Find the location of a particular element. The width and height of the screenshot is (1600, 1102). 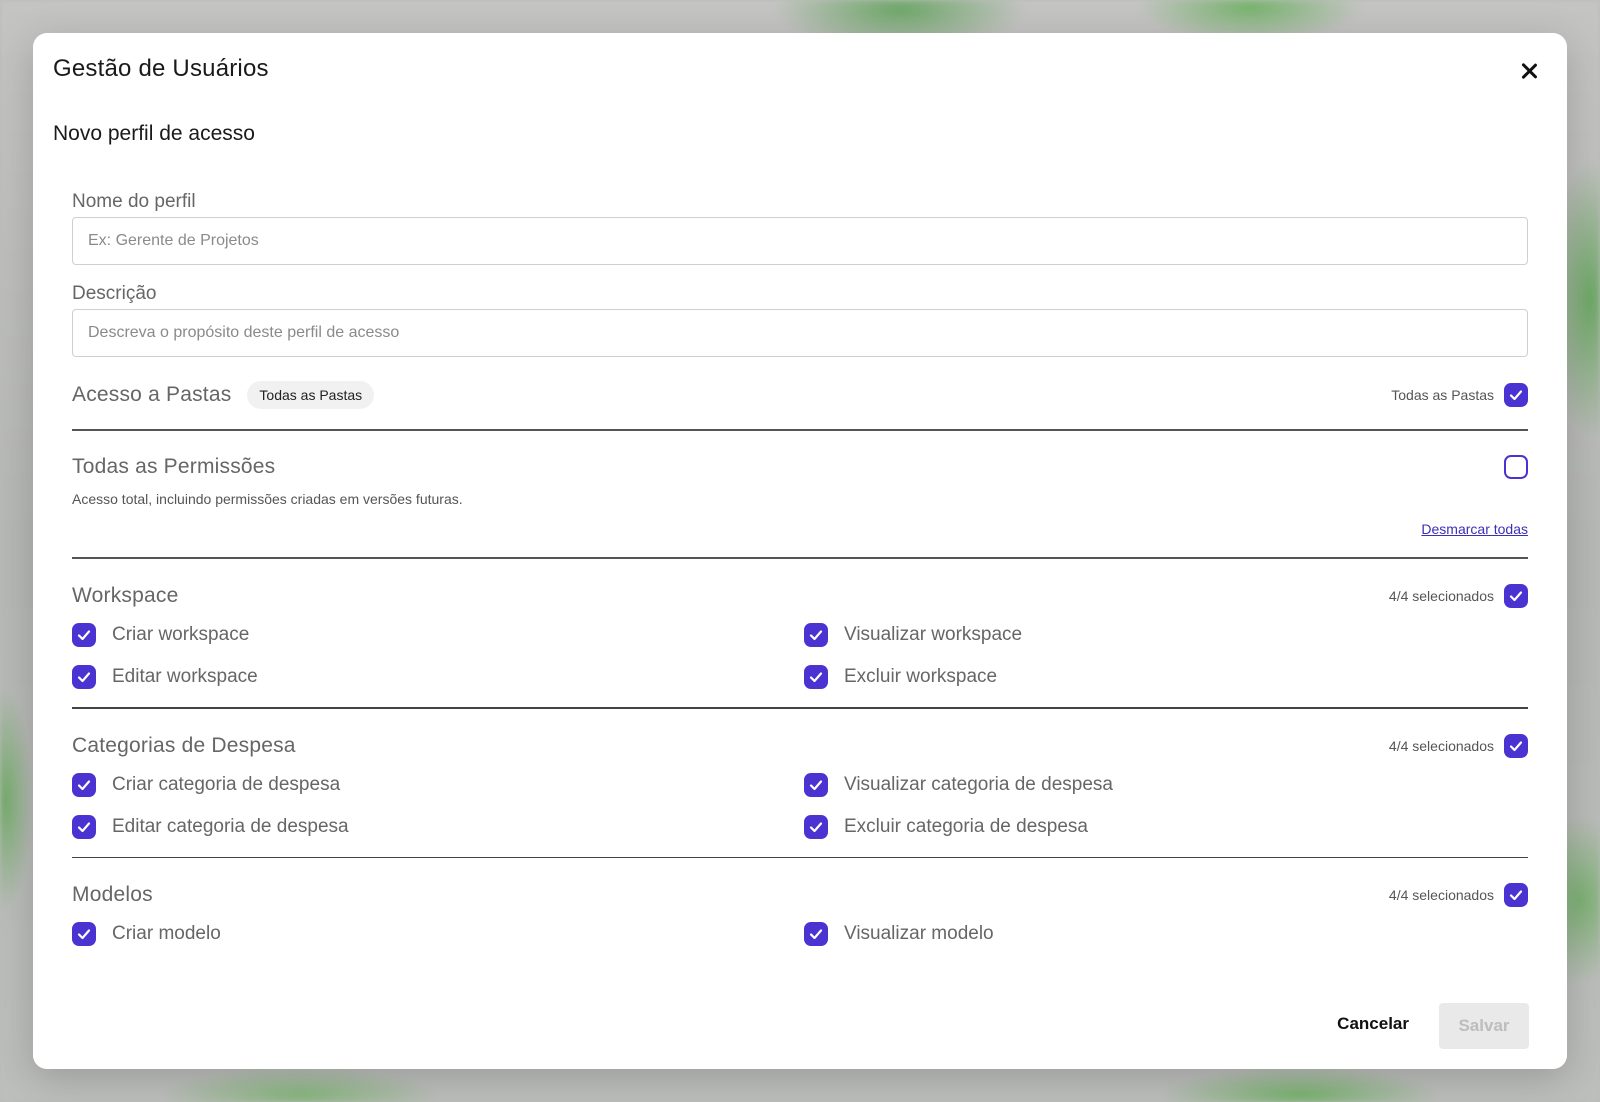

divider is located at coordinates (800, 430).